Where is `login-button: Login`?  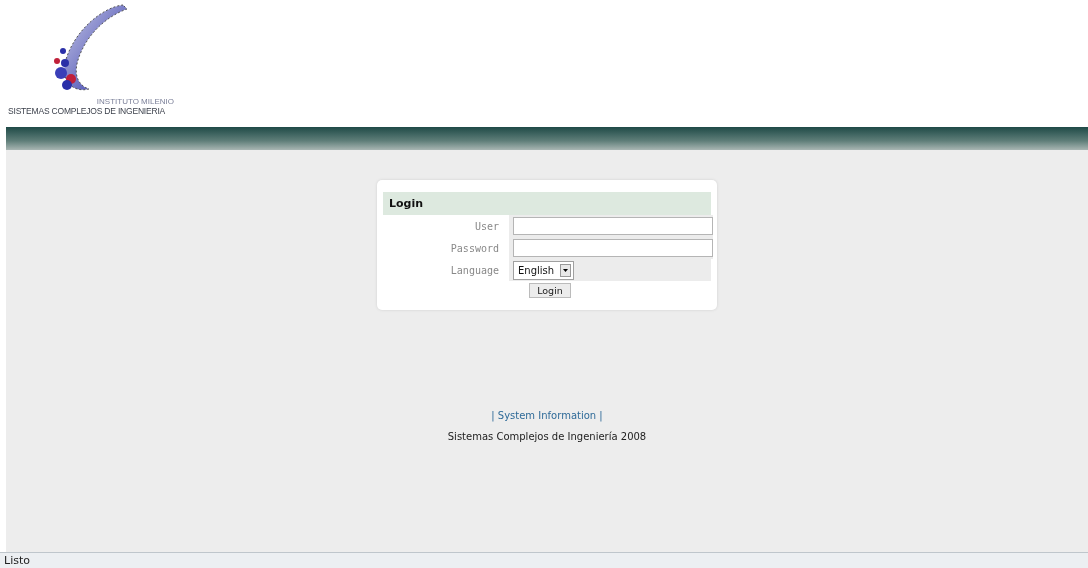 login-button: Login is located at coordinates (550, 290).